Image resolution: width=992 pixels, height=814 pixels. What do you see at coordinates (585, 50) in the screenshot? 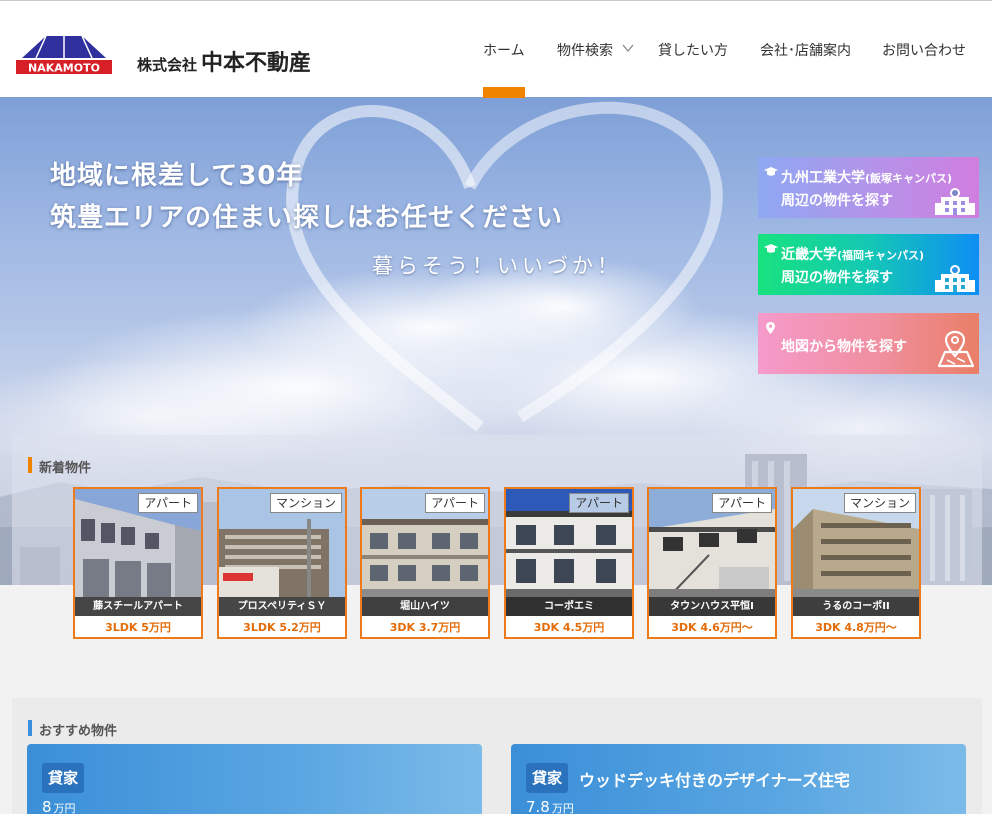
I see `nav-property-search: 物件検索` at bounding box center [585, 50].